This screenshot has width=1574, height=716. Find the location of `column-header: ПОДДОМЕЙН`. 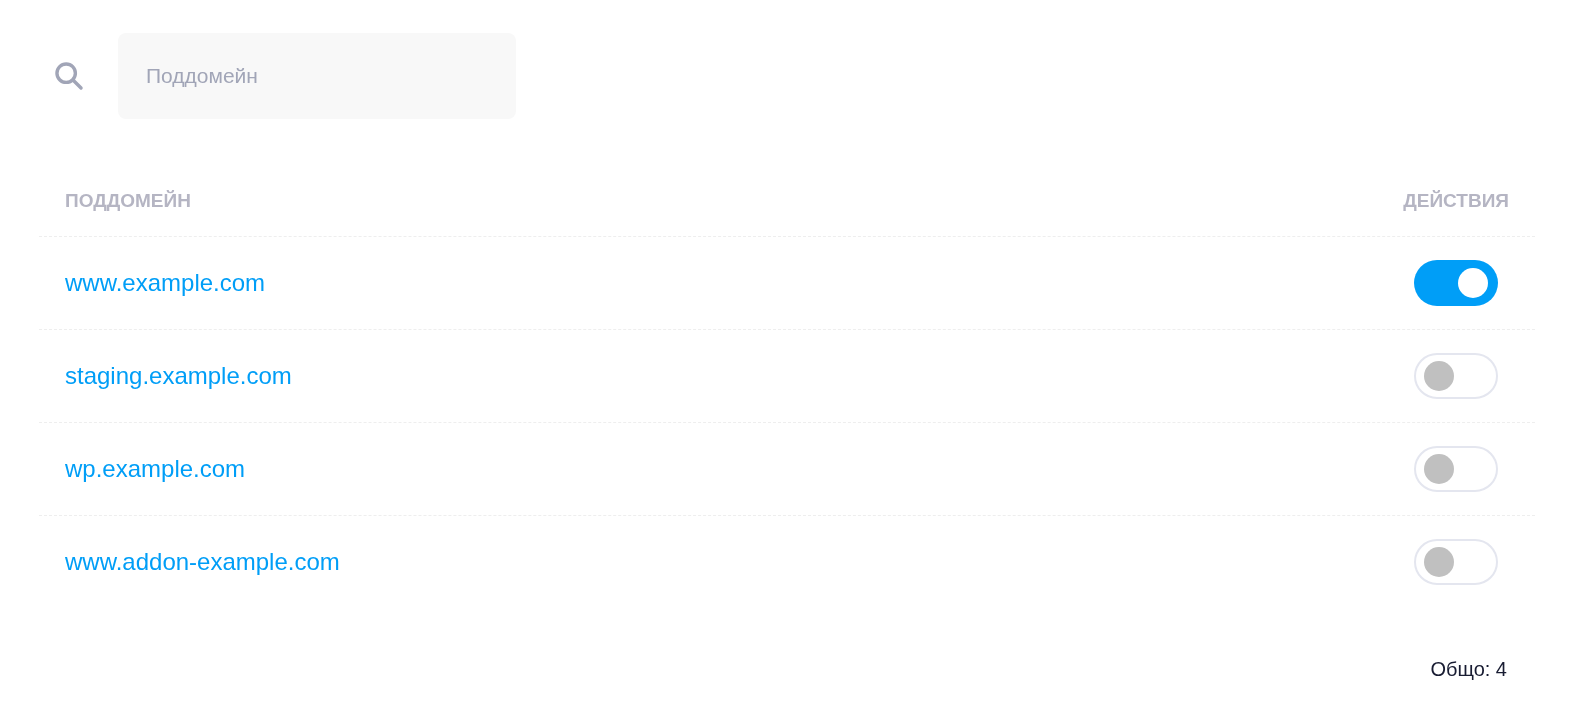

column-header: ПОДДОМЕЙН is located at coordinates (128, 201).